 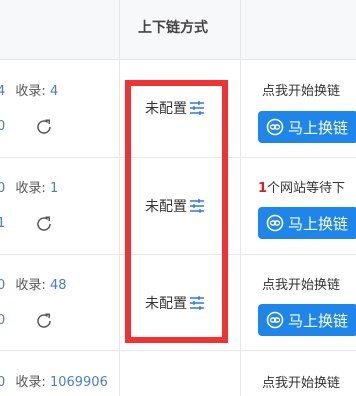 I want to click on table-row: 0 收录: 1069906, so click(x=54, y=380).